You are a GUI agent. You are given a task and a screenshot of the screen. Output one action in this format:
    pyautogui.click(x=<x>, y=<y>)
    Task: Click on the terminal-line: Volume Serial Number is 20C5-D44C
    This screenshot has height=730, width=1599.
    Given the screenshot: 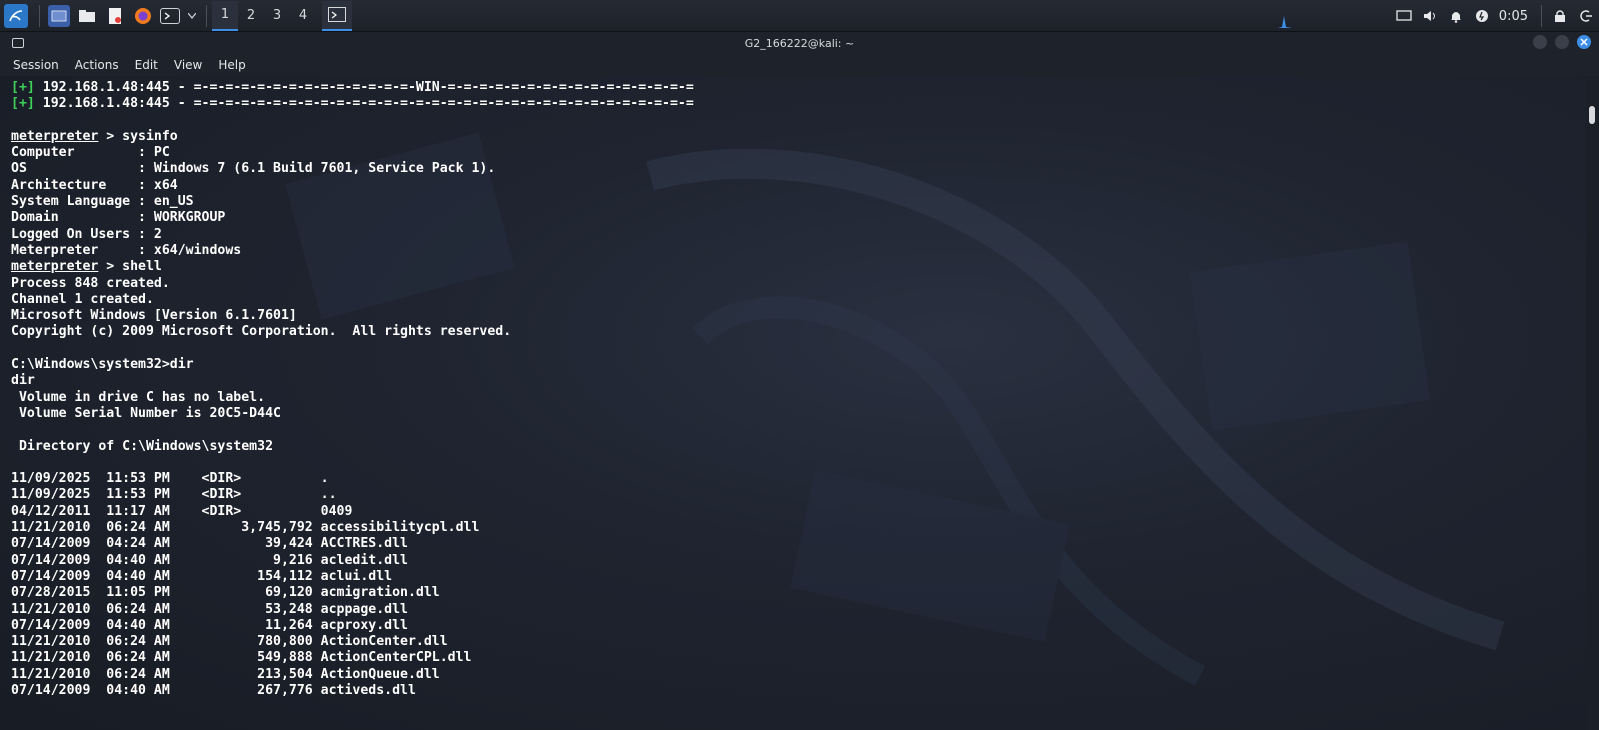 What is the action you would take?
    pyautogui.click(x=352, y=414)
    